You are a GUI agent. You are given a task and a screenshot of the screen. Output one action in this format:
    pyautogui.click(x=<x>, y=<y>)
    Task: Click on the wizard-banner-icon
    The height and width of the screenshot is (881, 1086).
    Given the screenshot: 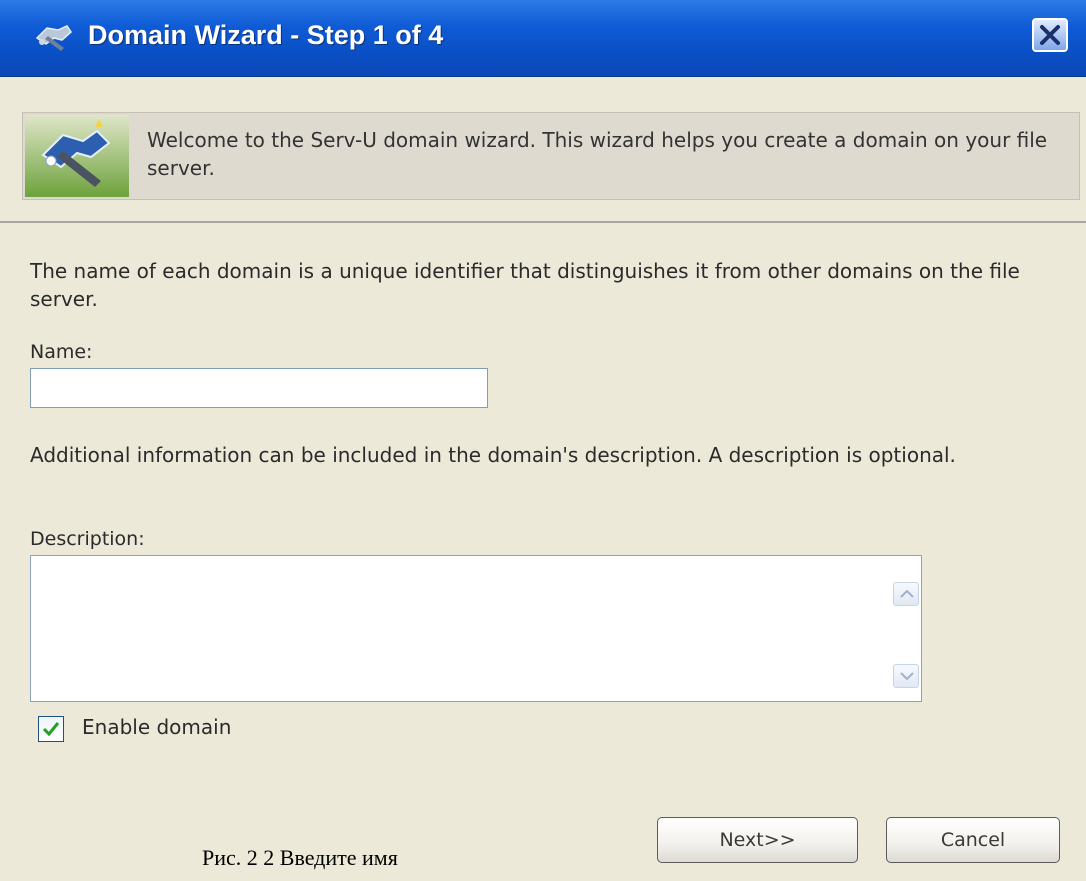 What is the action you would take?
    pyautogui.click(x=77, y=156)
    